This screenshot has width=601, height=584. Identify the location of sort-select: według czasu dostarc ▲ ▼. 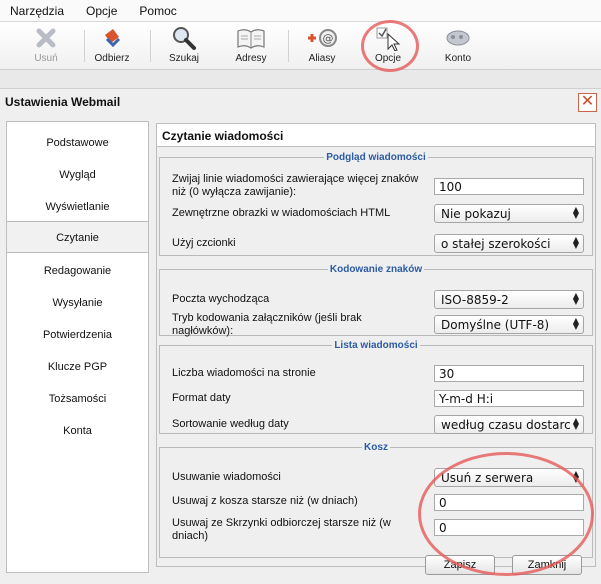
(509, 424).